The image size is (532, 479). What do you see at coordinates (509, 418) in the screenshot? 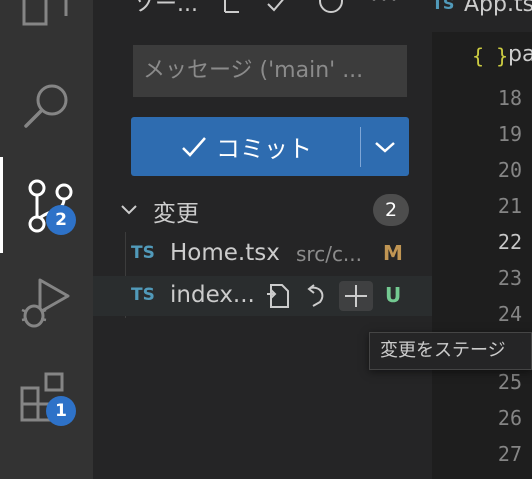
I see `line-number: 26` at bounding box center [509, 418].